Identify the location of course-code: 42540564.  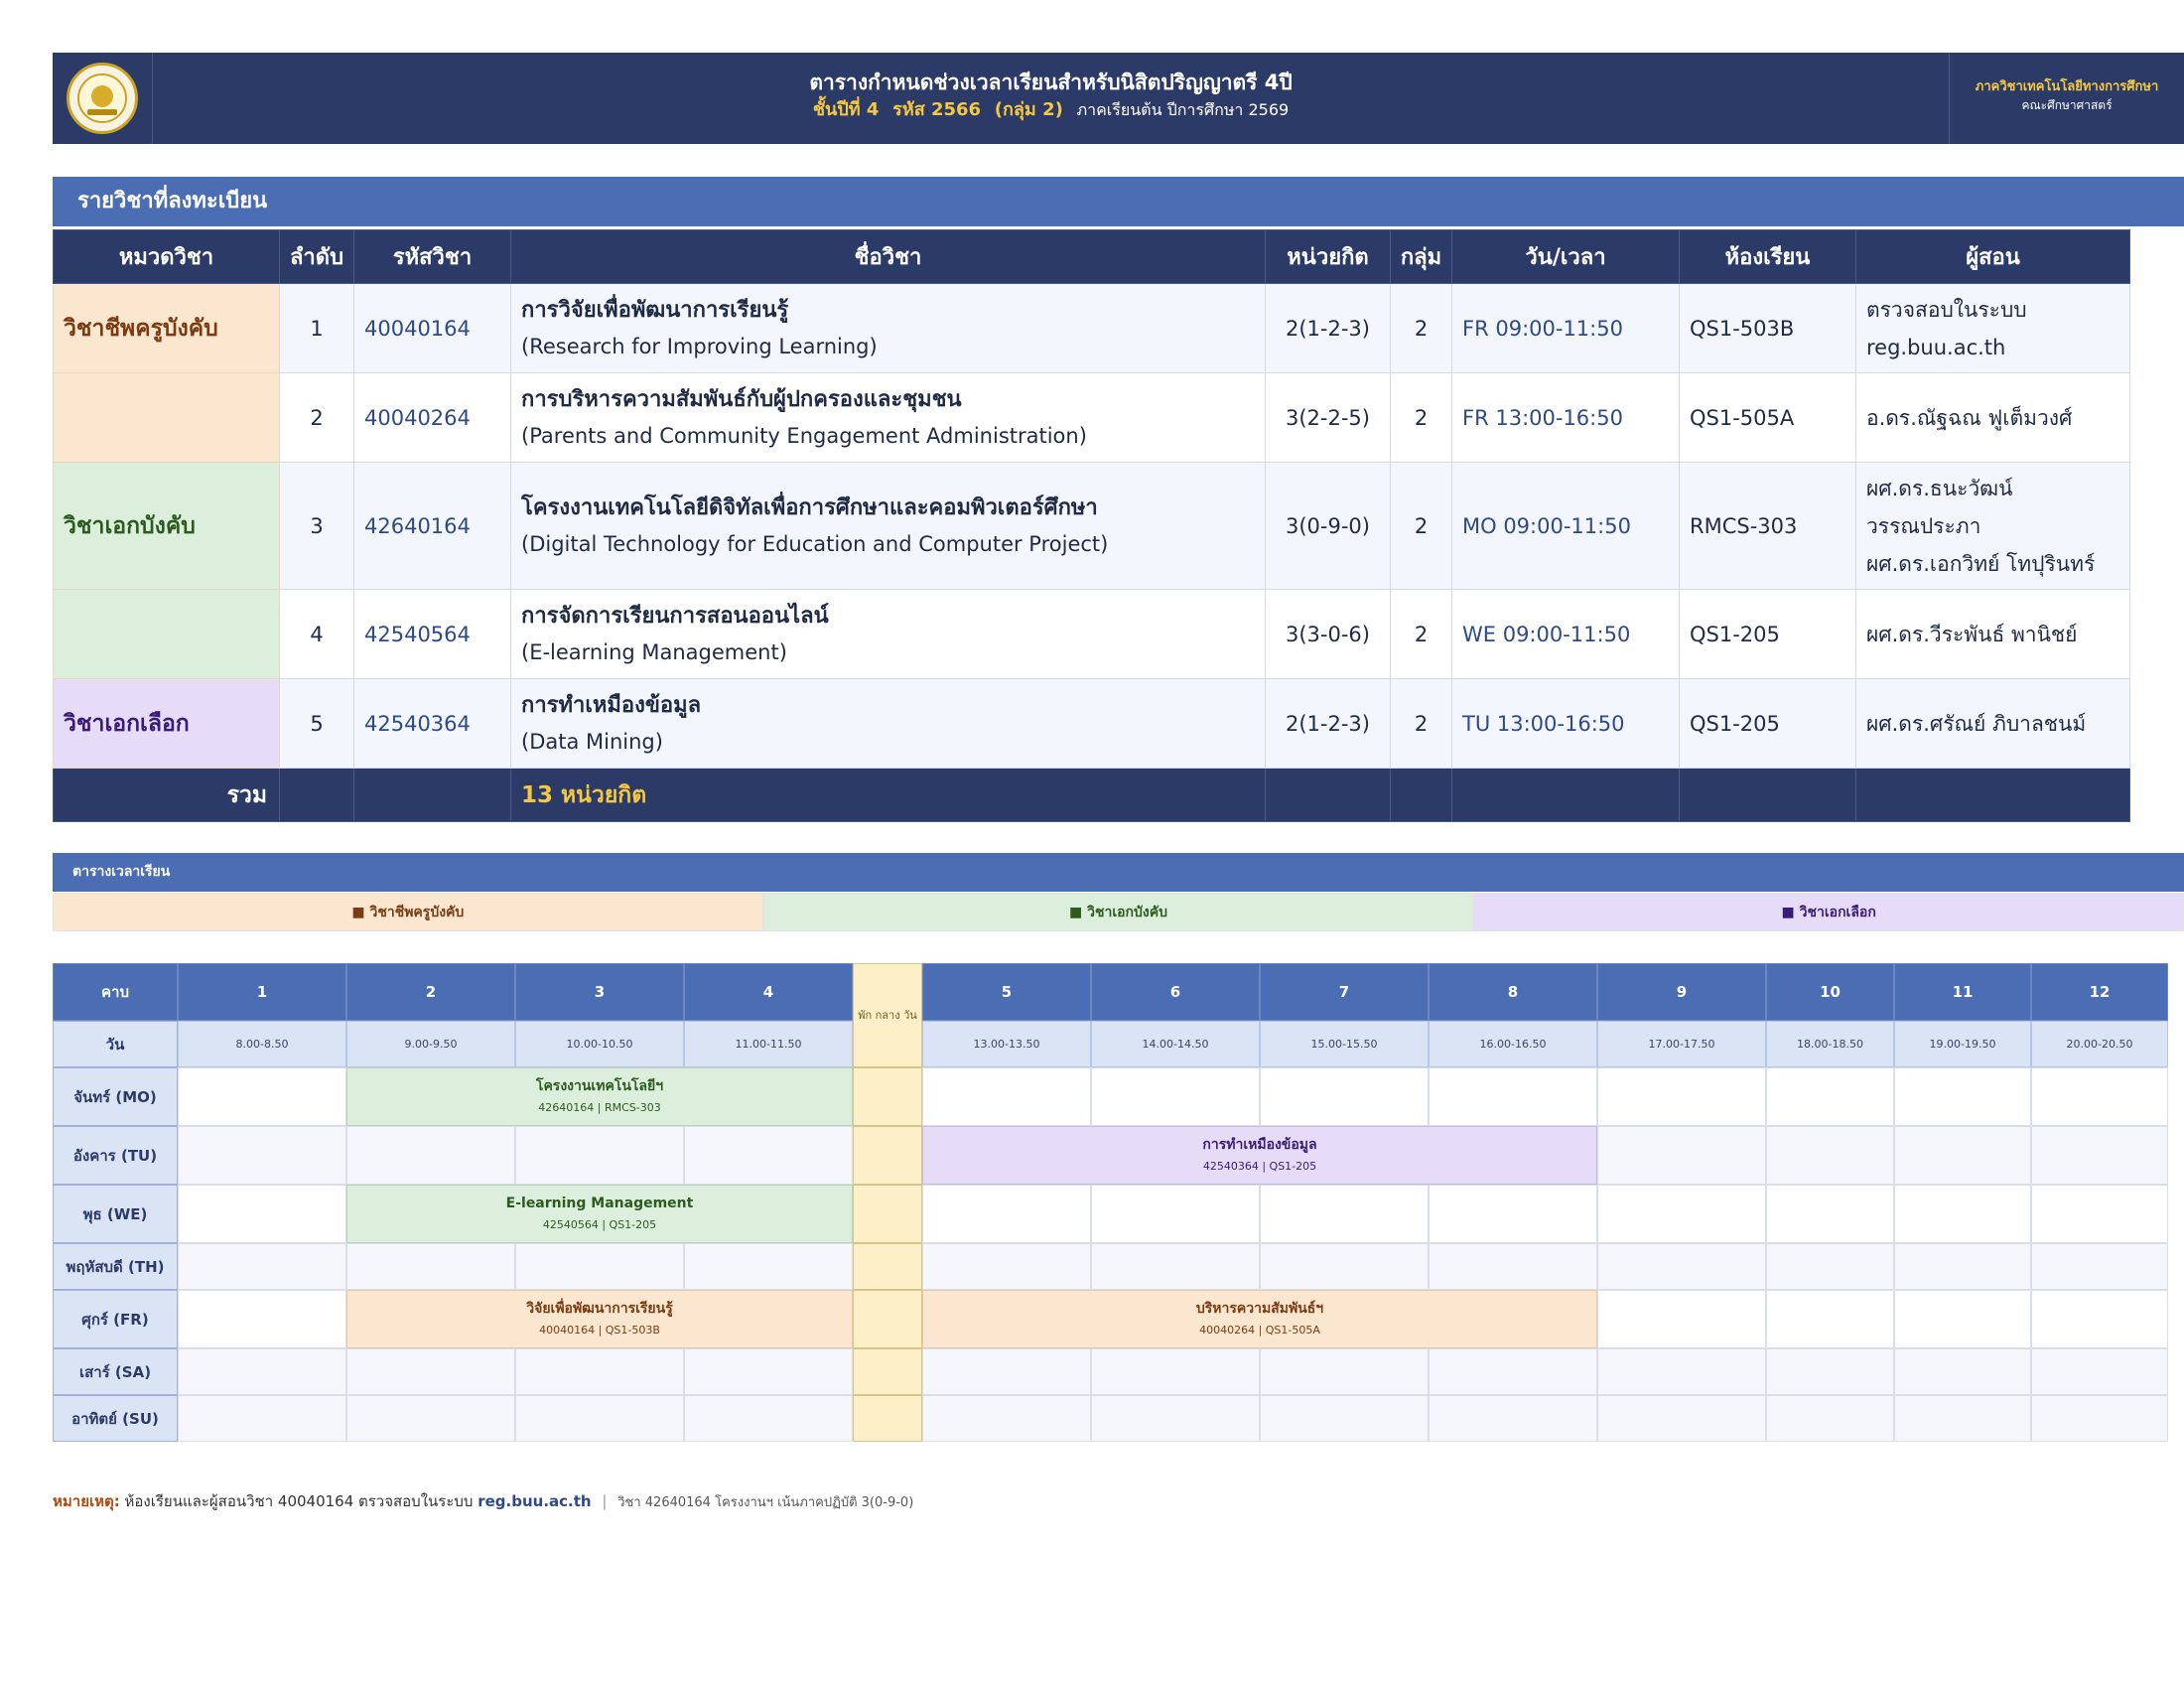
(432, 634).